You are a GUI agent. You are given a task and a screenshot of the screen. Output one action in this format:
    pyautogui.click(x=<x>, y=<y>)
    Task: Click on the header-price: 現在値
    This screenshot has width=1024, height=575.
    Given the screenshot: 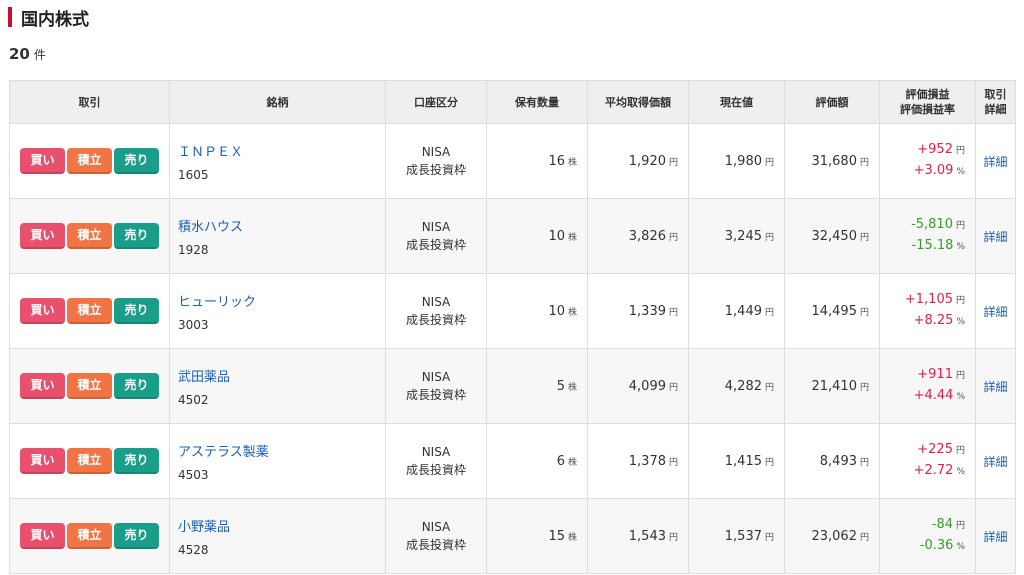 What is the action you would take?
    pyautogui.click(x=736, y=102)
    